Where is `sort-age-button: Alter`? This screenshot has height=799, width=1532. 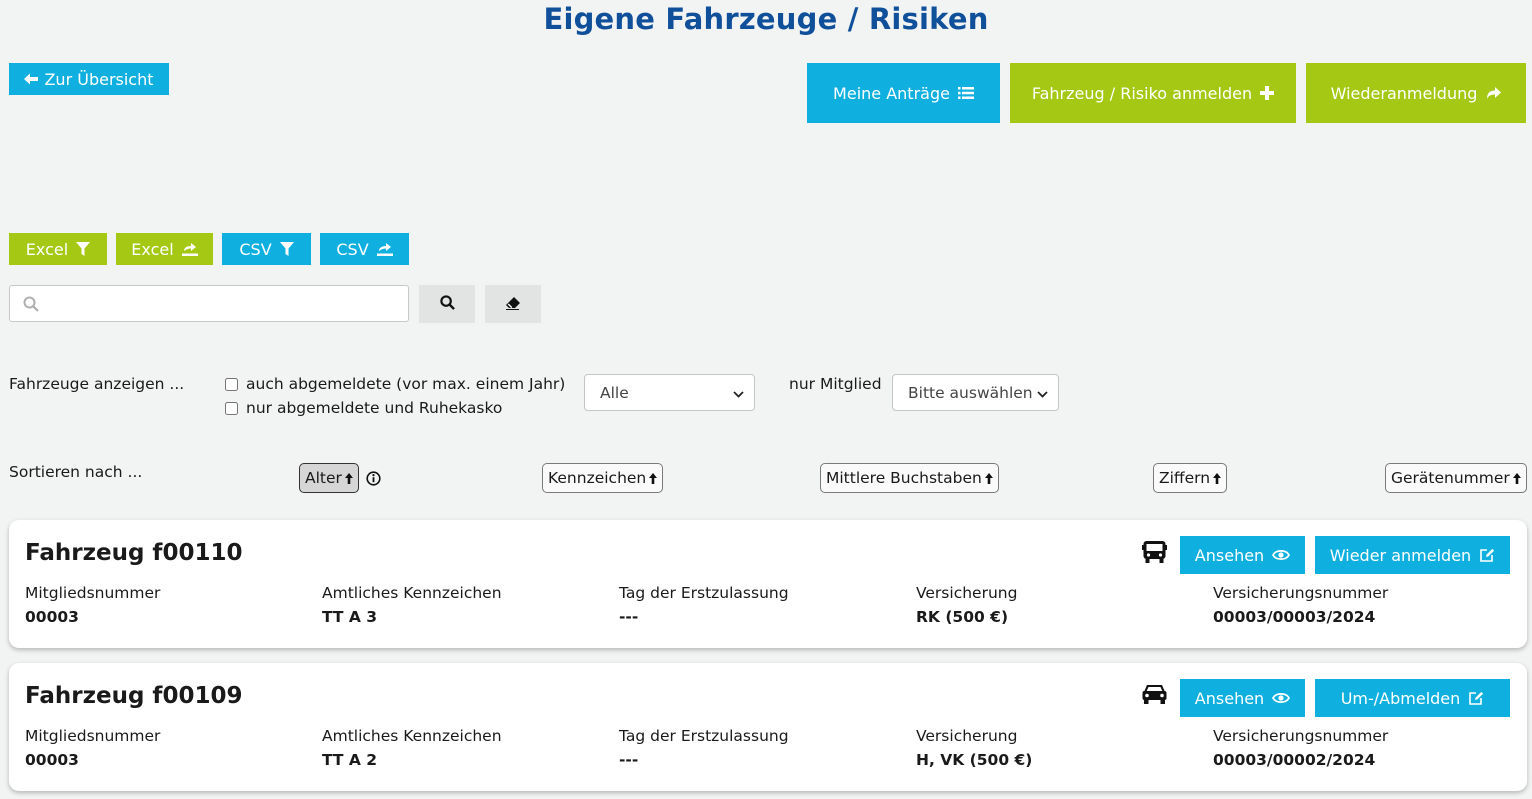 sort-age-button: Alter is located at coordinates (329, 478).